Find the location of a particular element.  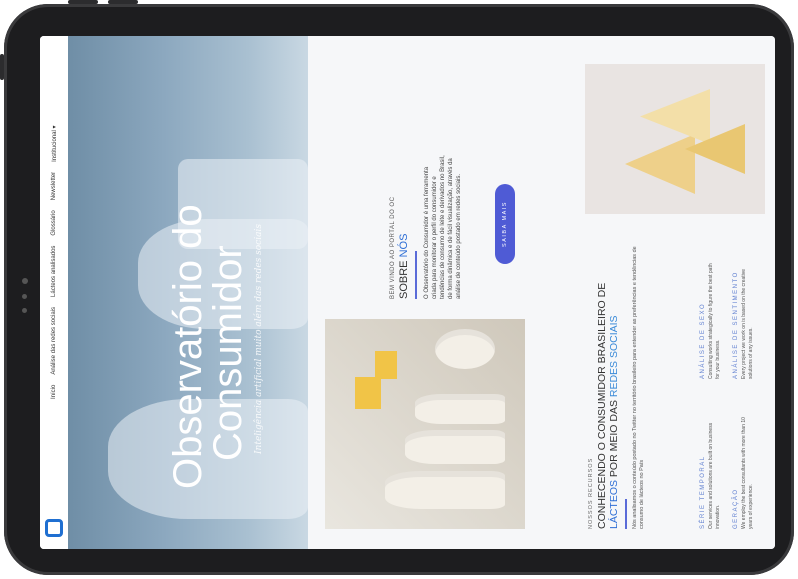

about-divider is located at coordinates (416, 275).